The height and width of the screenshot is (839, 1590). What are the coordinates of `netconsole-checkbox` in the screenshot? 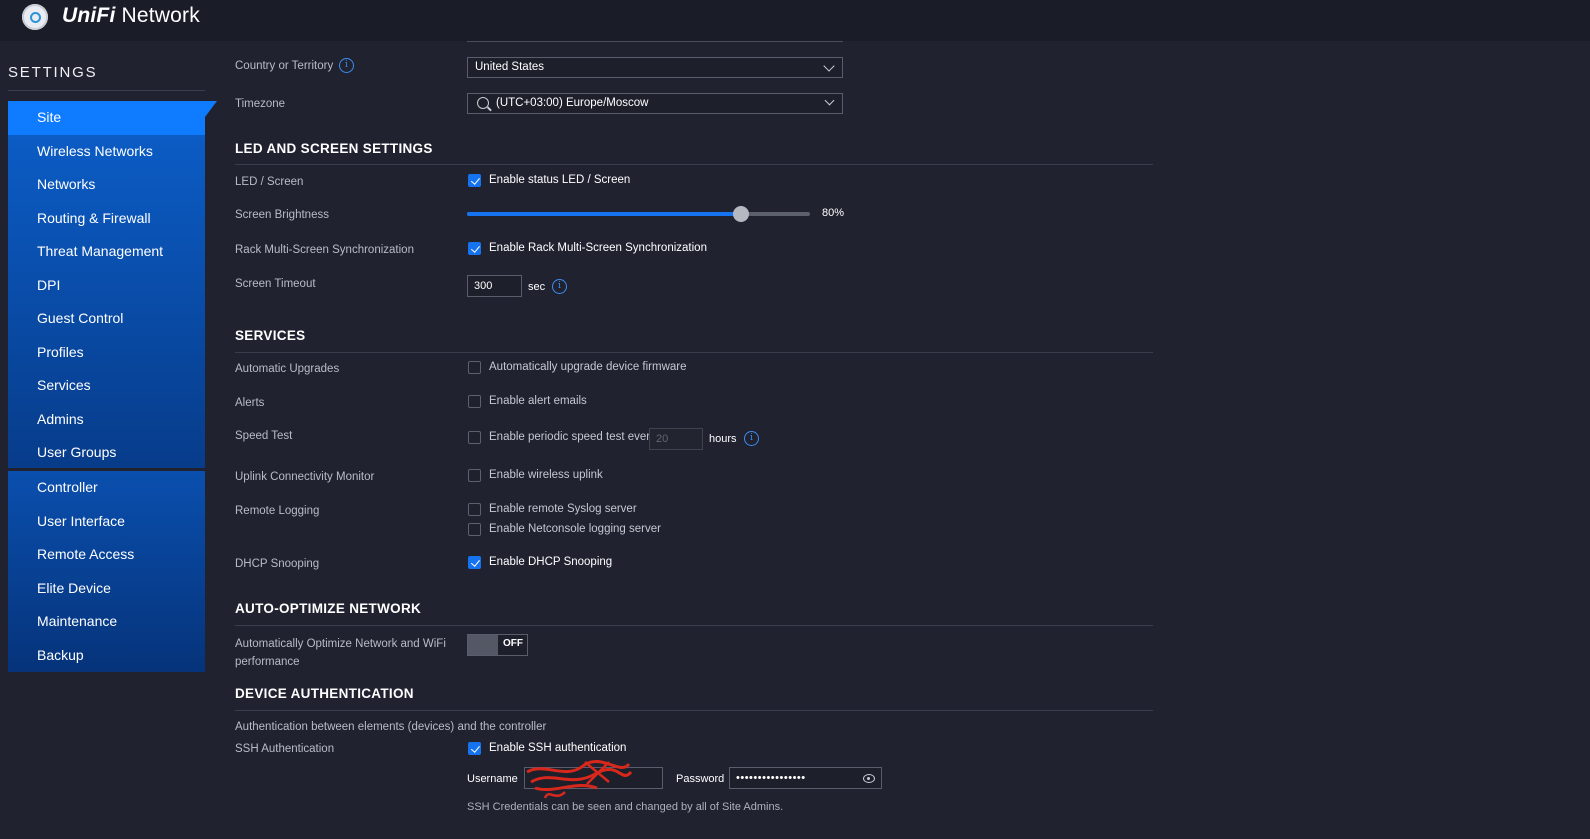 It's located at (474, 529).